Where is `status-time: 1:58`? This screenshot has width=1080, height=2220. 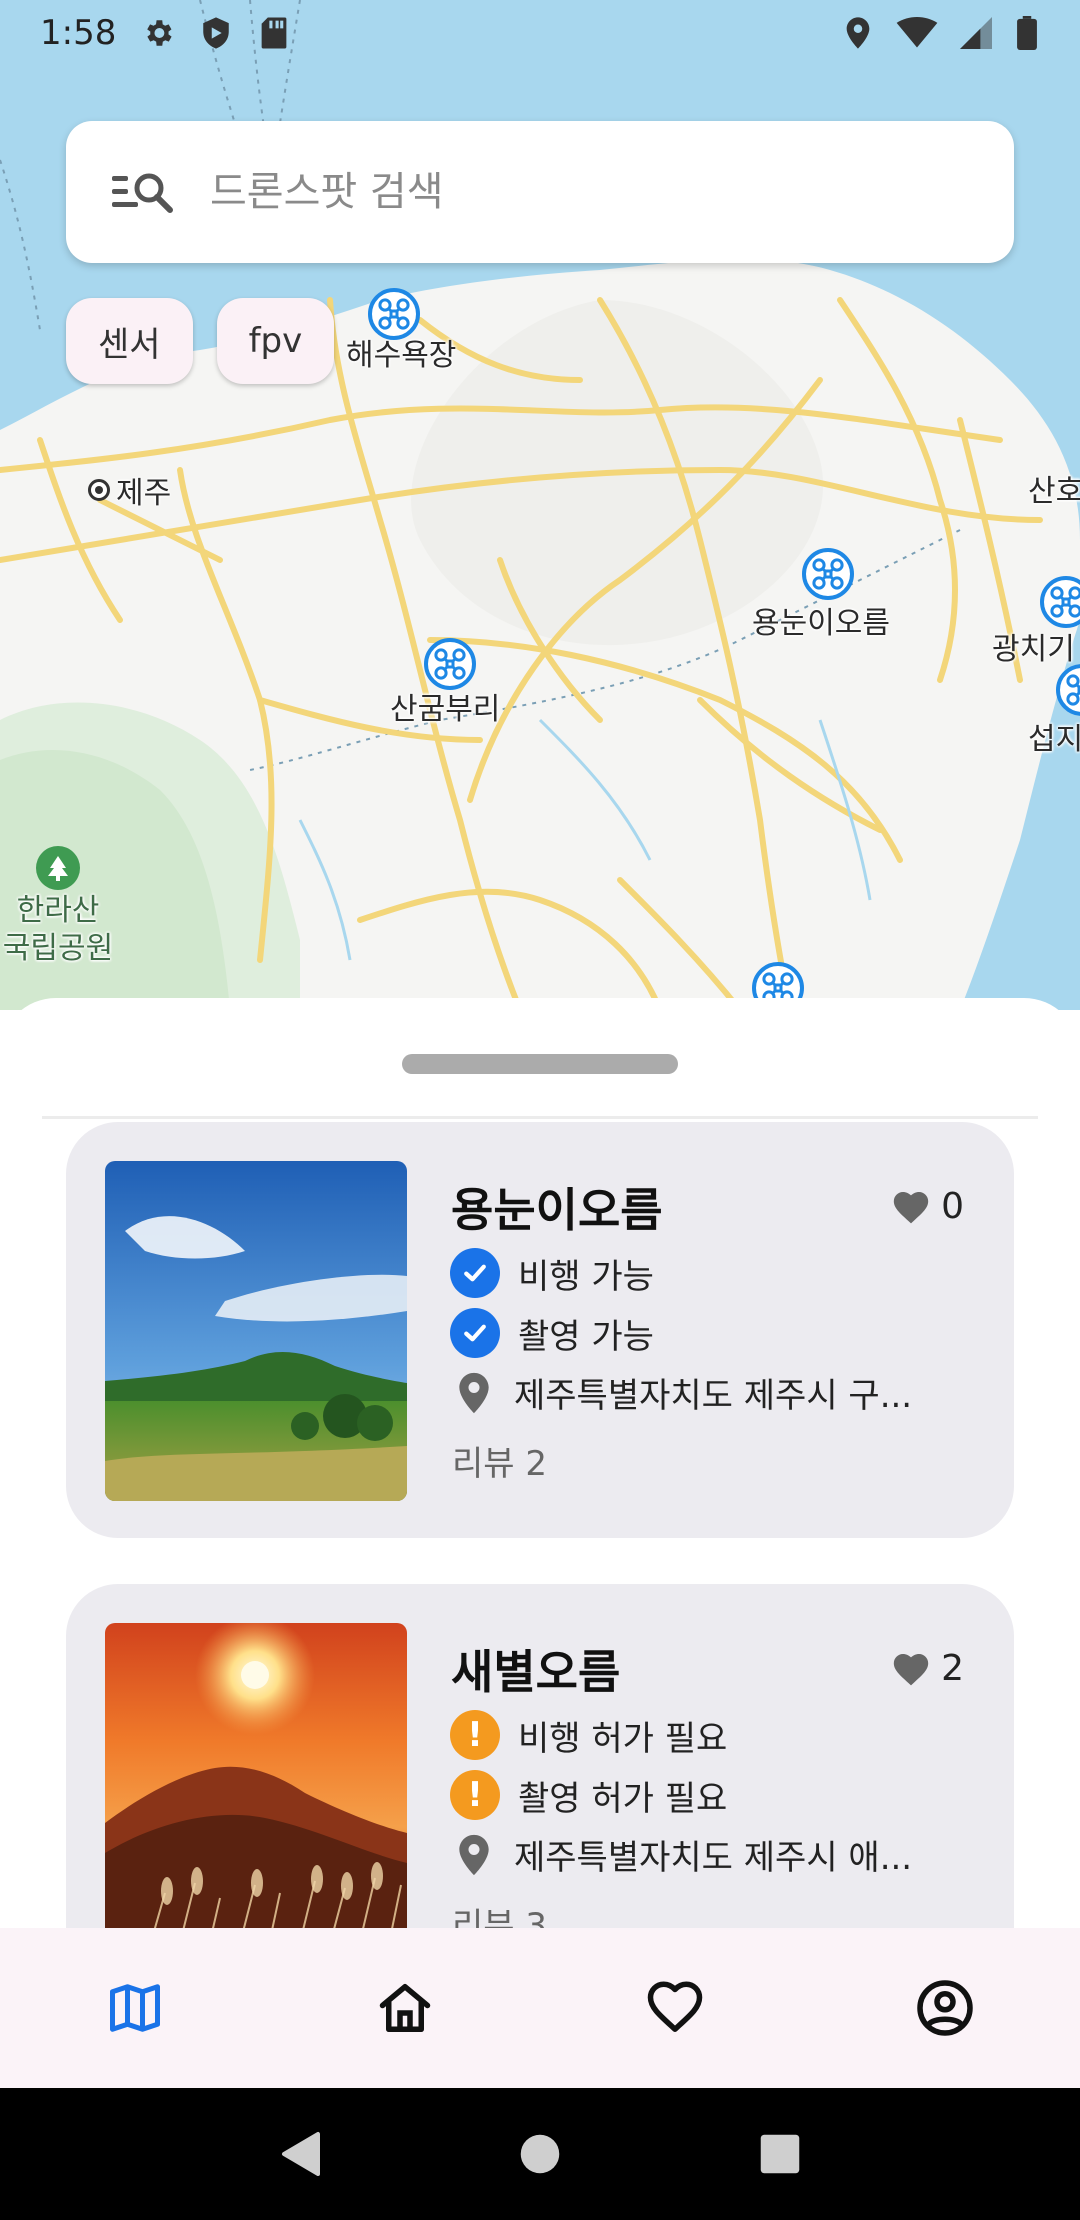 status-time: 1:58 is located at coordinates (78, 33).